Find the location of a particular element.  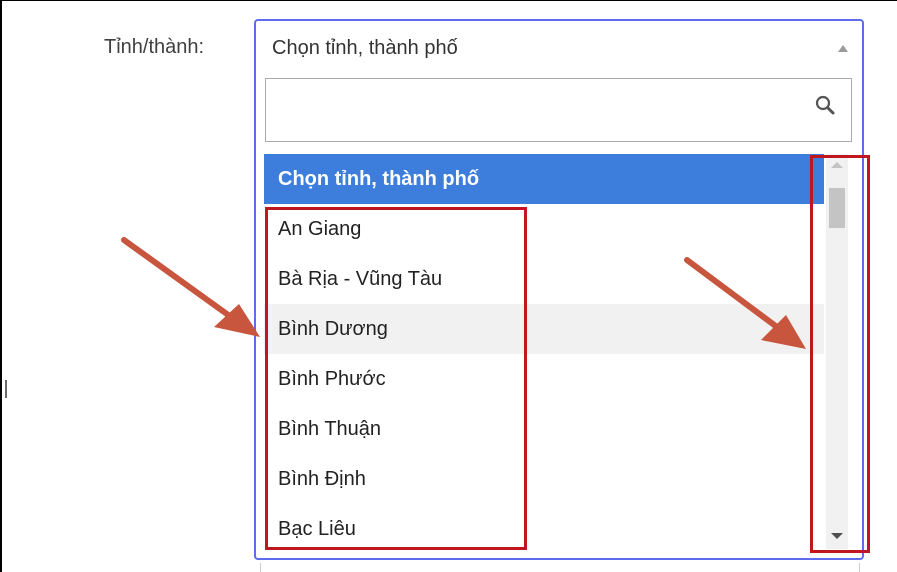

annotation-arrows is located at coordinates (463, 293).